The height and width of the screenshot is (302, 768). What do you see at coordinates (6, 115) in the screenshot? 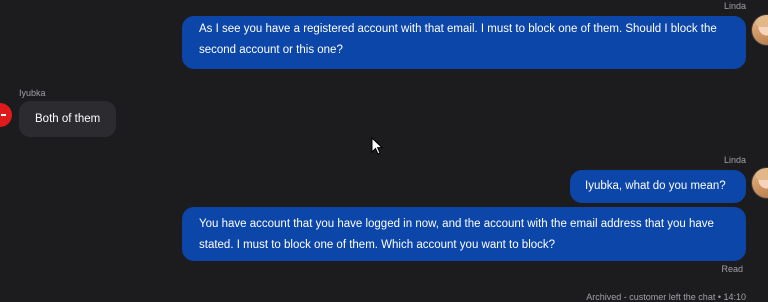
I see `customer-avatar-icon` at bounding box center [6, 115].